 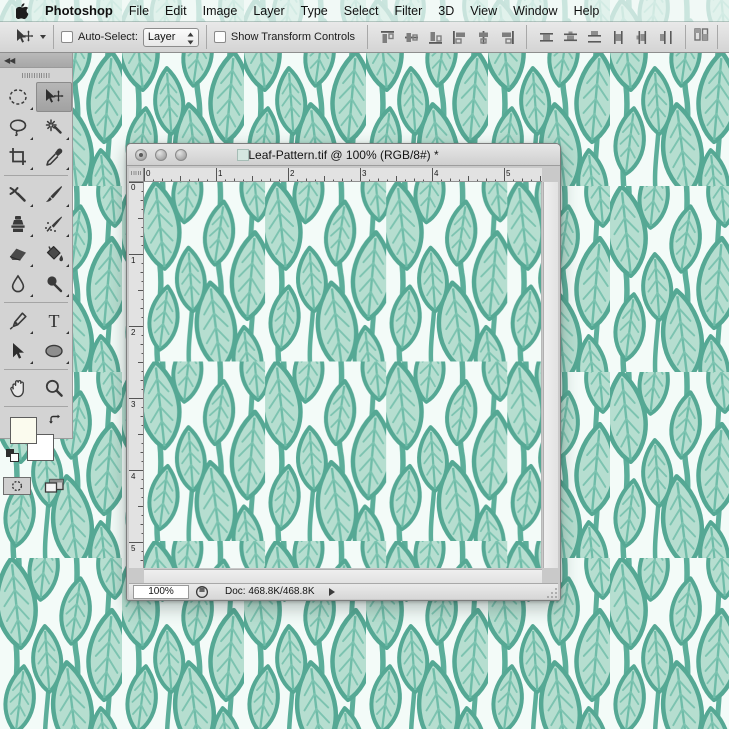 I want to click on auto-align-layers-icon, so click(x=701, y=37).